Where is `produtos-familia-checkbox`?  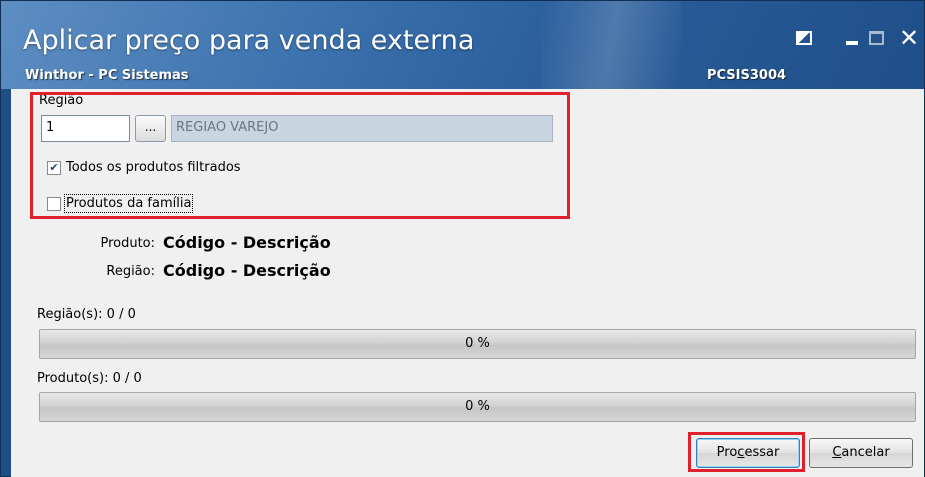
produtos-familia-checkbox is located at coordinates (54, 203).